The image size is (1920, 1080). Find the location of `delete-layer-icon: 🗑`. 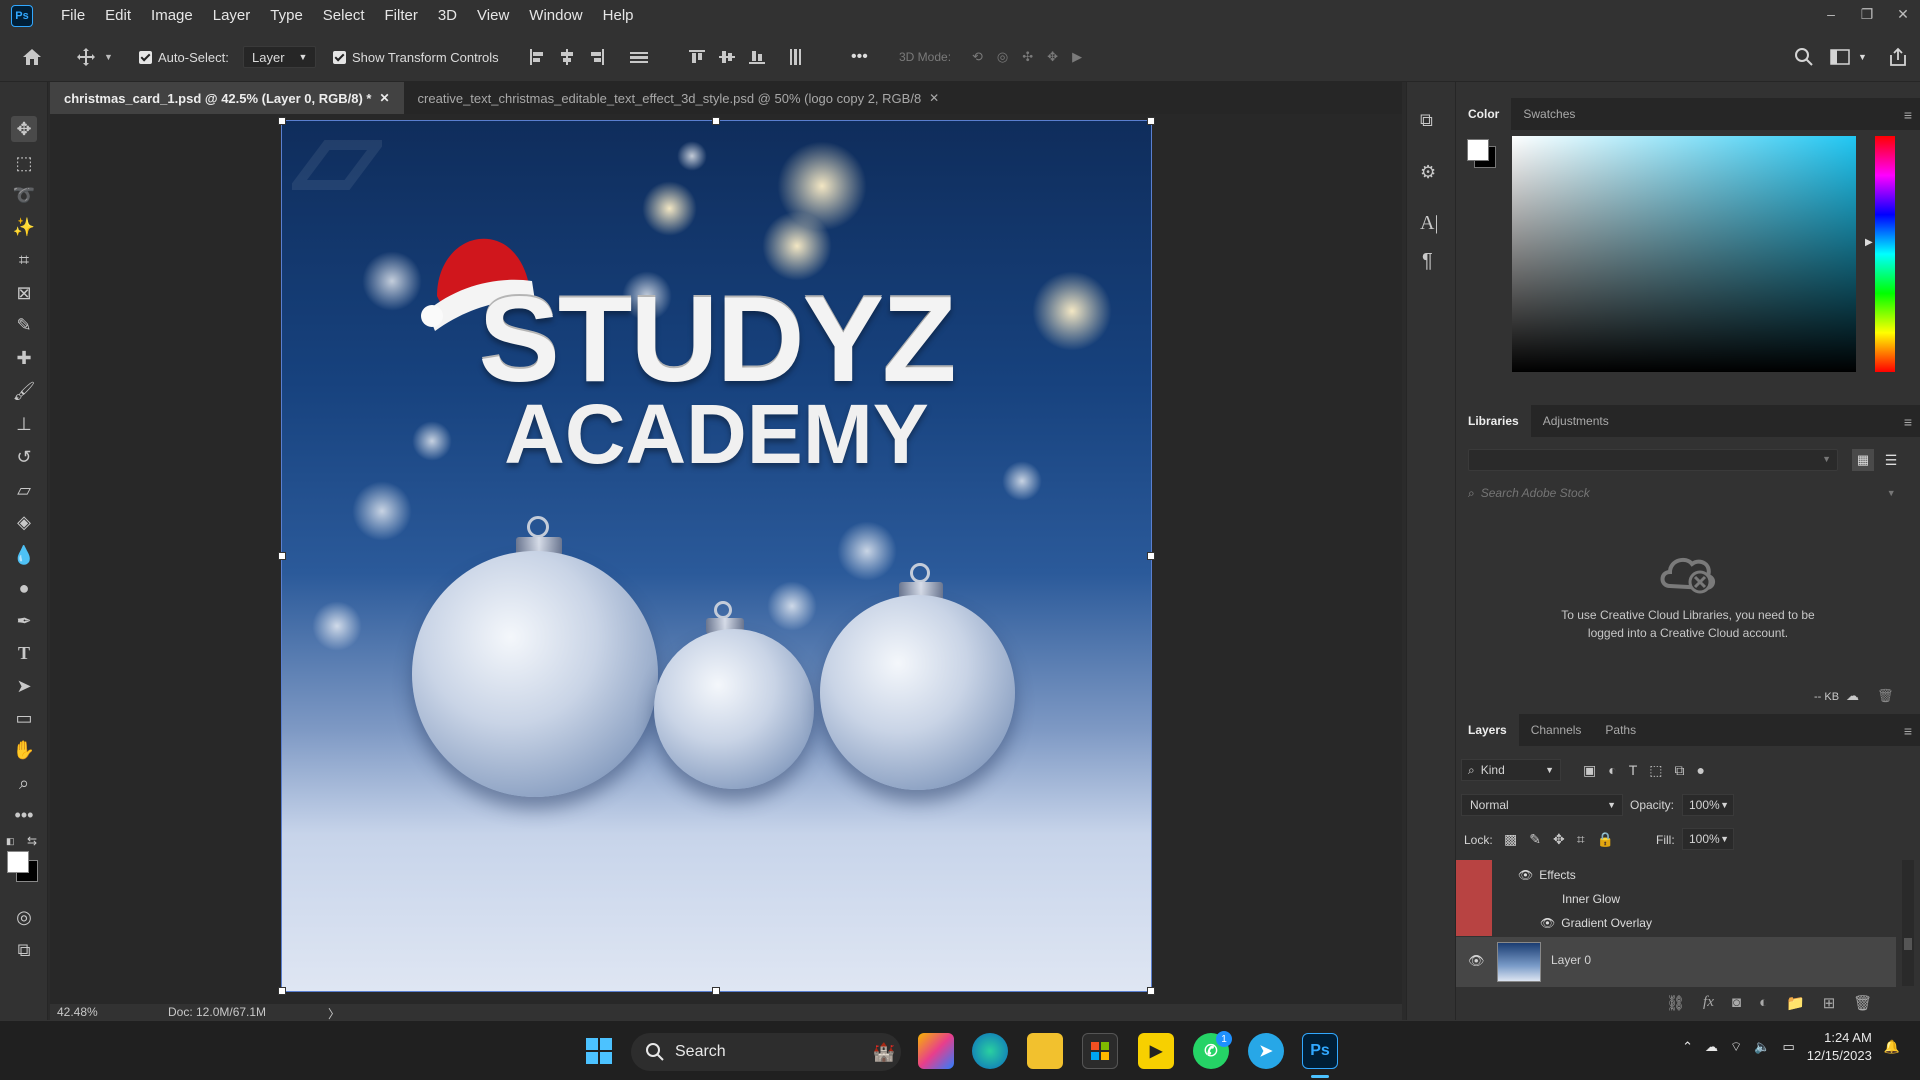

delete-layer-icon: 🗑 is located at coordinates (1862, 1003).